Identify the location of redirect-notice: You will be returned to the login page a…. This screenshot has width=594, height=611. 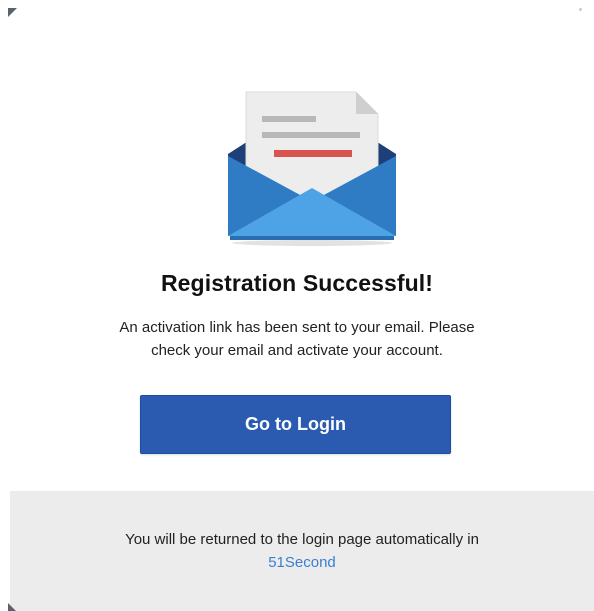
(302, 551).